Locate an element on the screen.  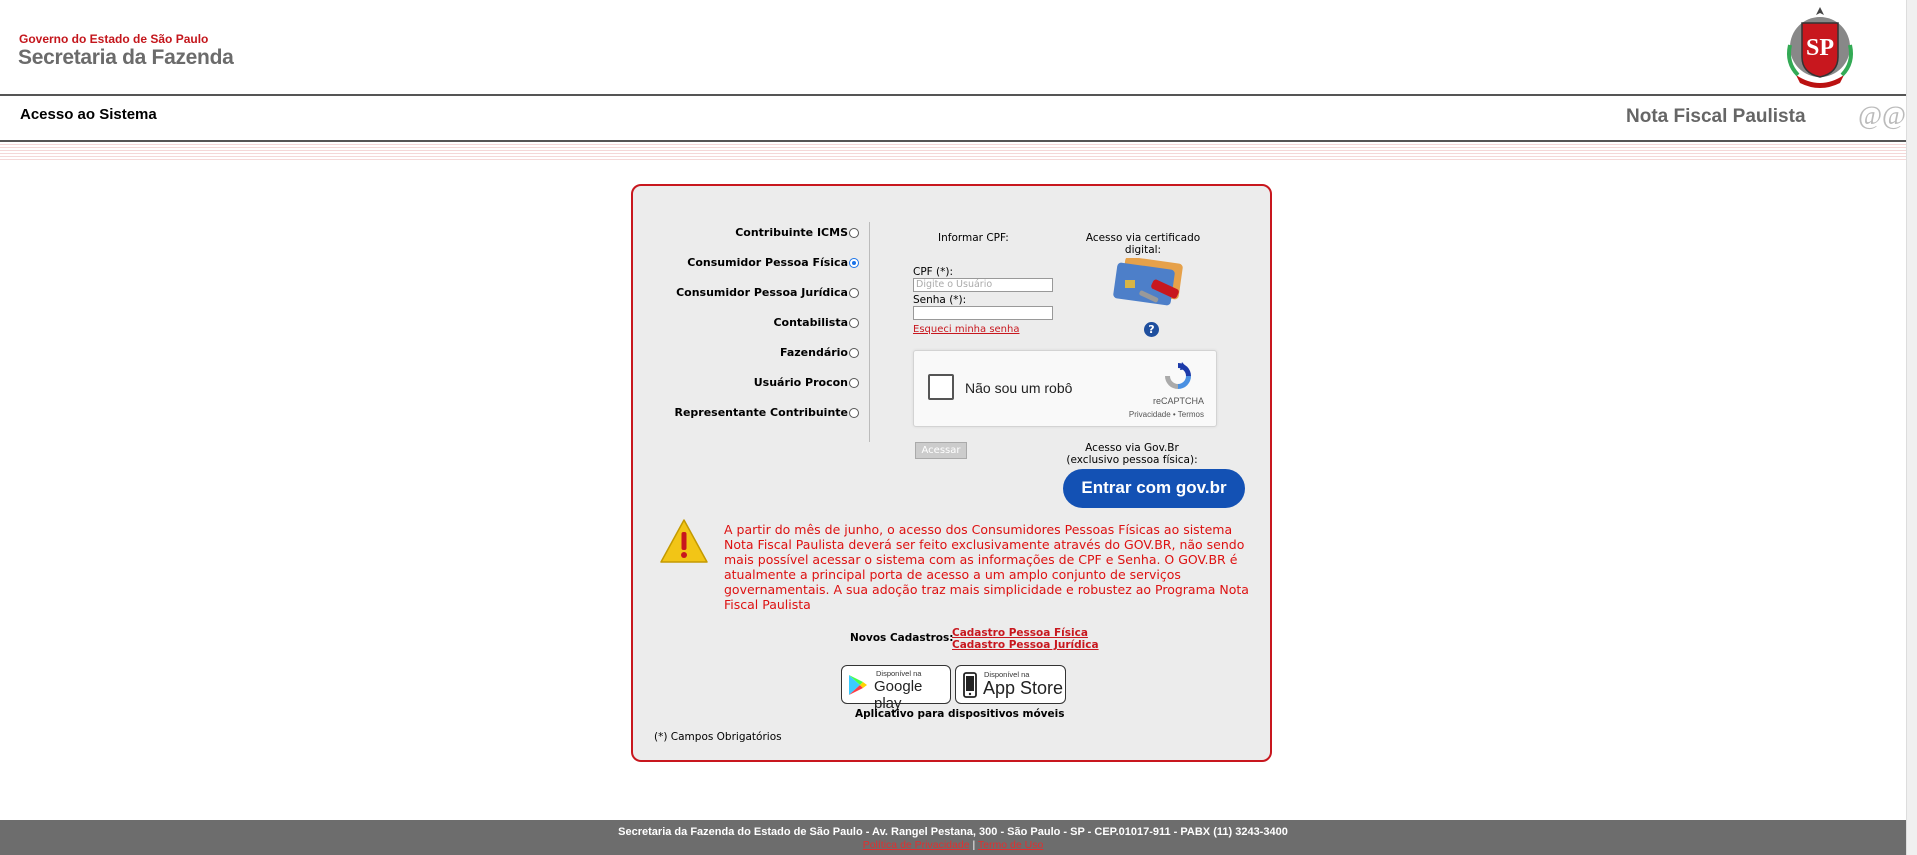
govbr-login-button: Entrar com gov.br is located at coordinates (1154, 488).